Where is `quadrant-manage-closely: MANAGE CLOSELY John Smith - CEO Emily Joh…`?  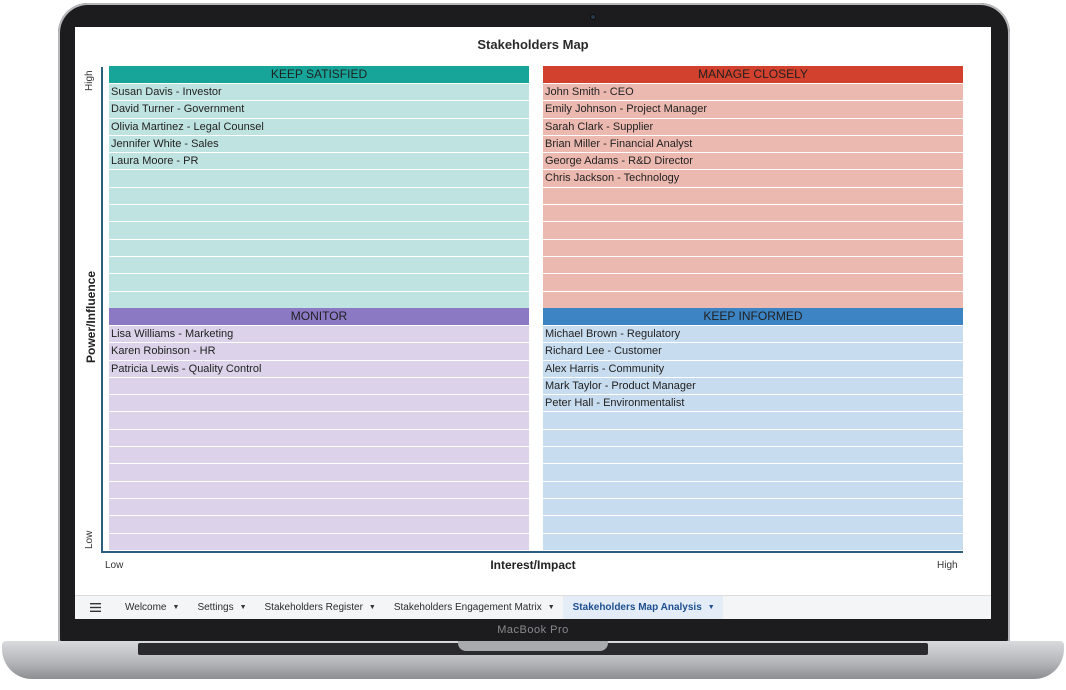 quadrant-manage-closely: MANAGE CLOSELY John Smith - CEO Emily Joh… is located at coordinates (753, 187).